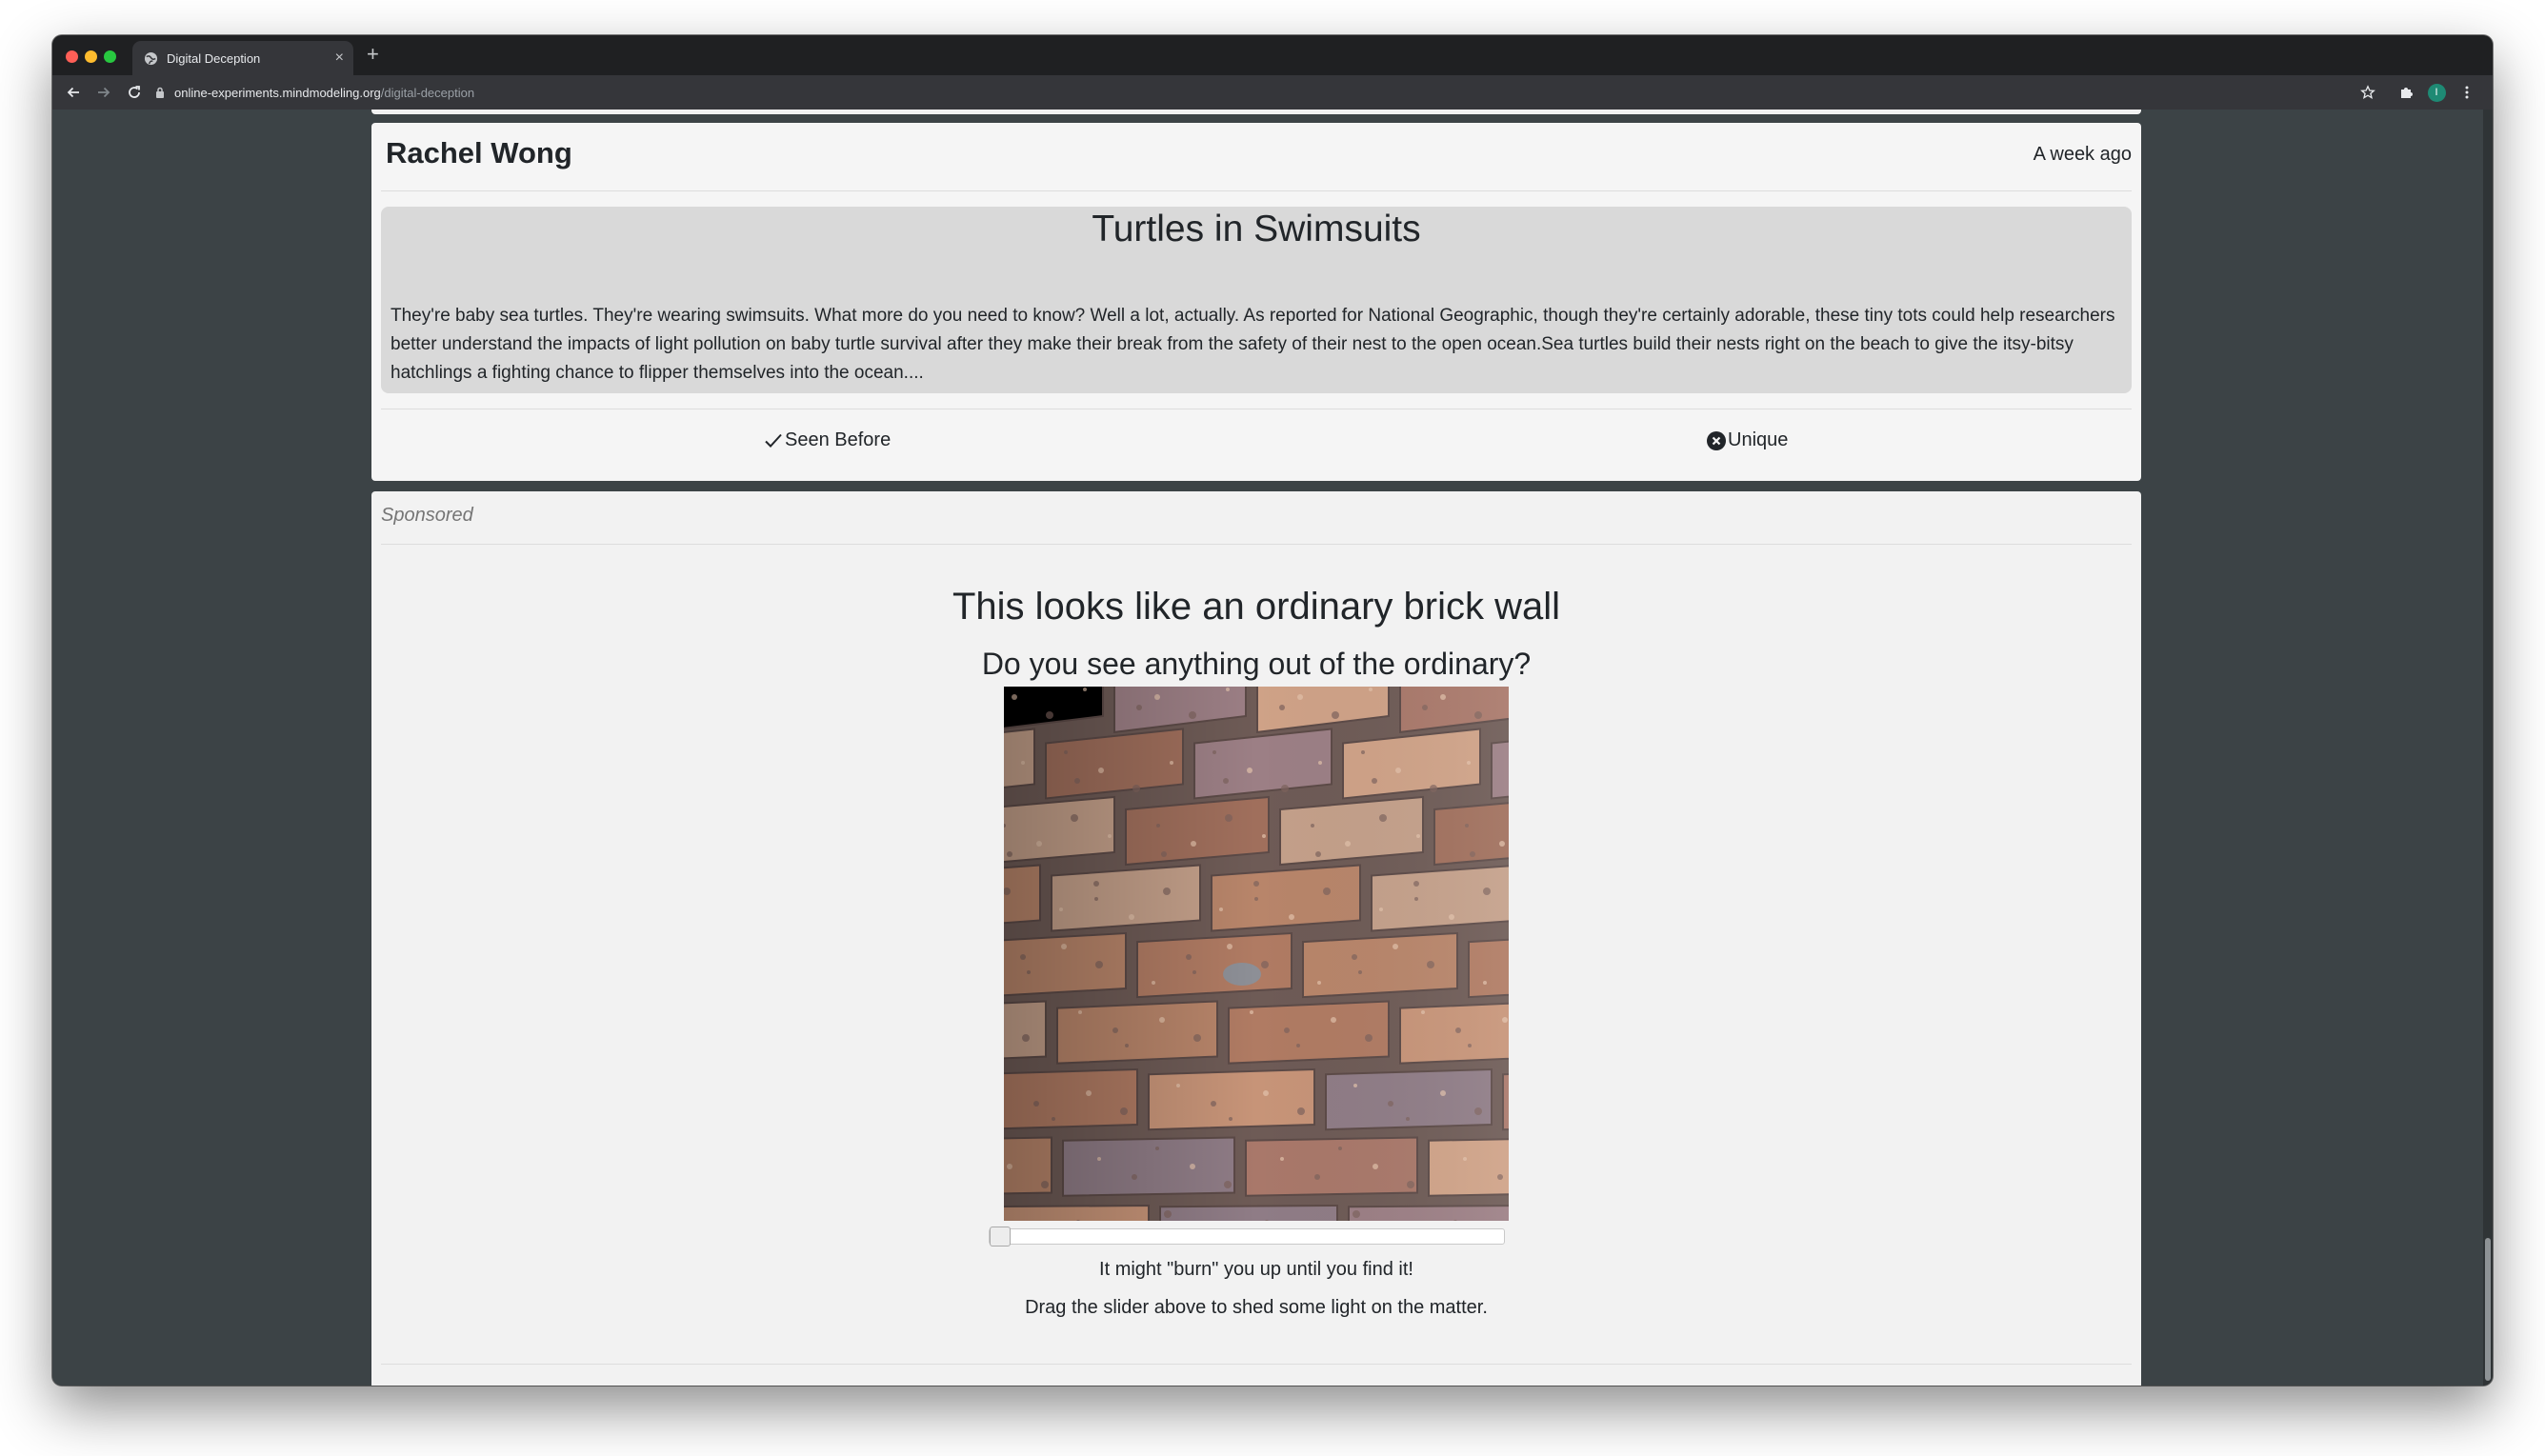 This screenshot has height=1456, width=2545. Describe the element at coordinates (1716, 440) in the screenshot. I see `x-circle-icon` at that location.